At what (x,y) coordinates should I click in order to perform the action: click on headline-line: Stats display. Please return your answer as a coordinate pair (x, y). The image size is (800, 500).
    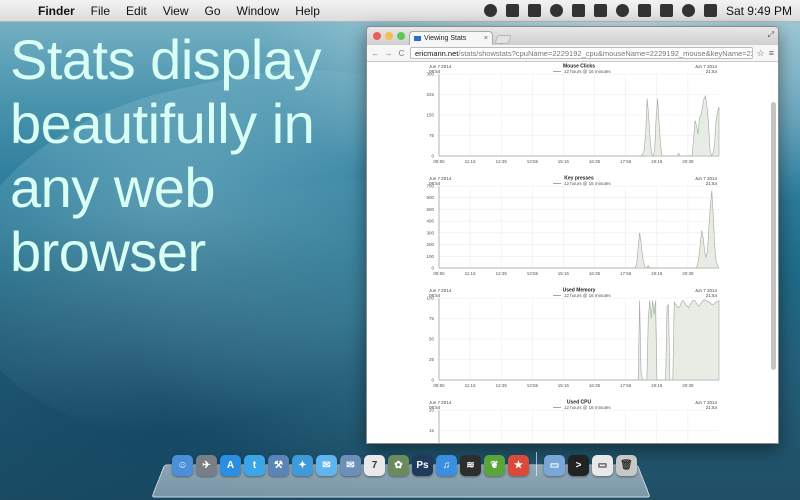
    Looking at the image, I should click on (166, 59).